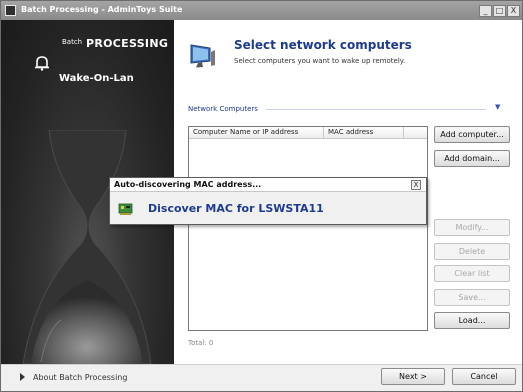 This screenshot has height=392, width=523. Describe the element at coordinates (87, 247) in the screenshot. I see `hourglass-illustration` at that location.